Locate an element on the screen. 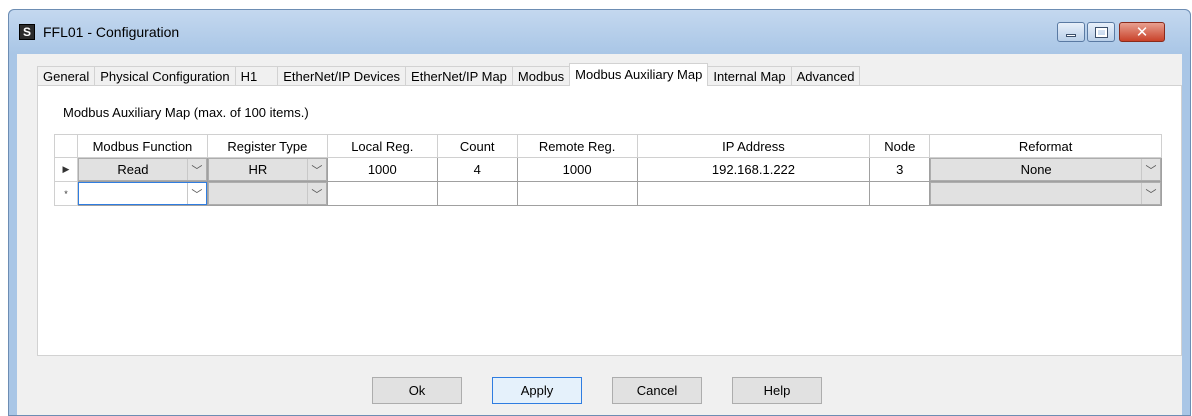 The width and height of the screenshot is (1192, 416). column-header-local-reg: Local Reg. is located at coordinates (382, 146).